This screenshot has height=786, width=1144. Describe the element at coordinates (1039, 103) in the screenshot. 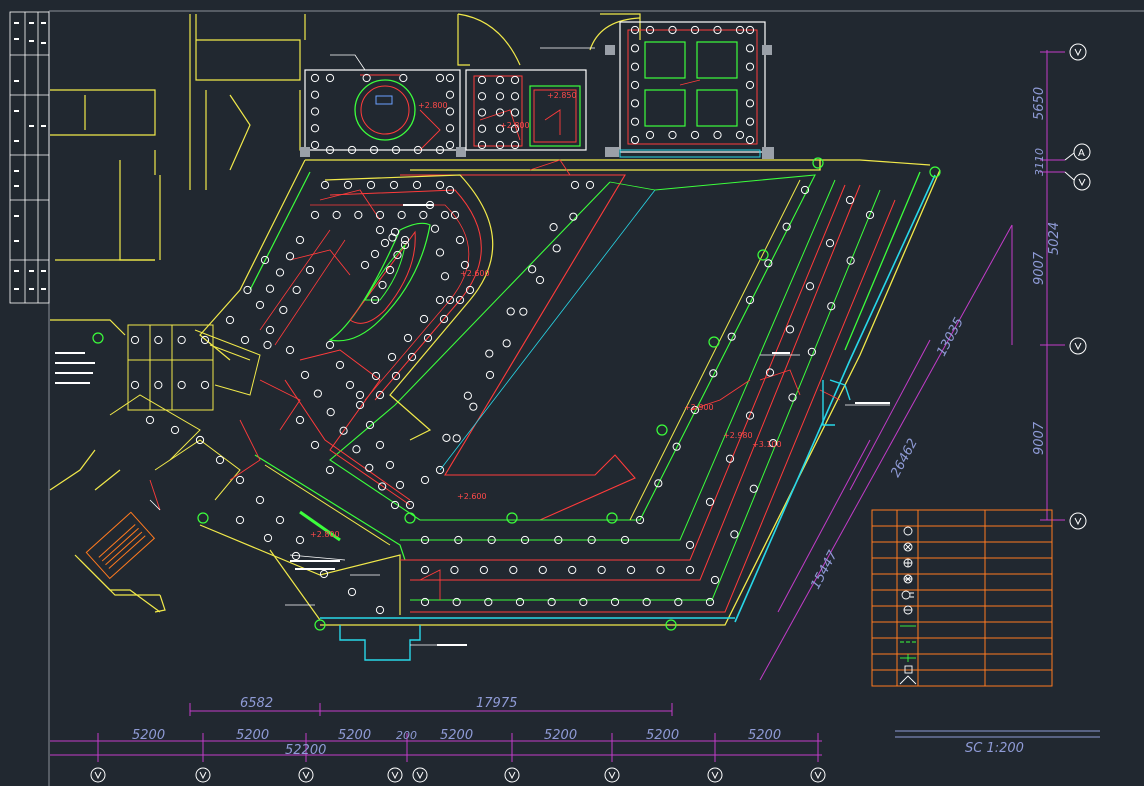

I see `dimension-label: 5650` at that location.